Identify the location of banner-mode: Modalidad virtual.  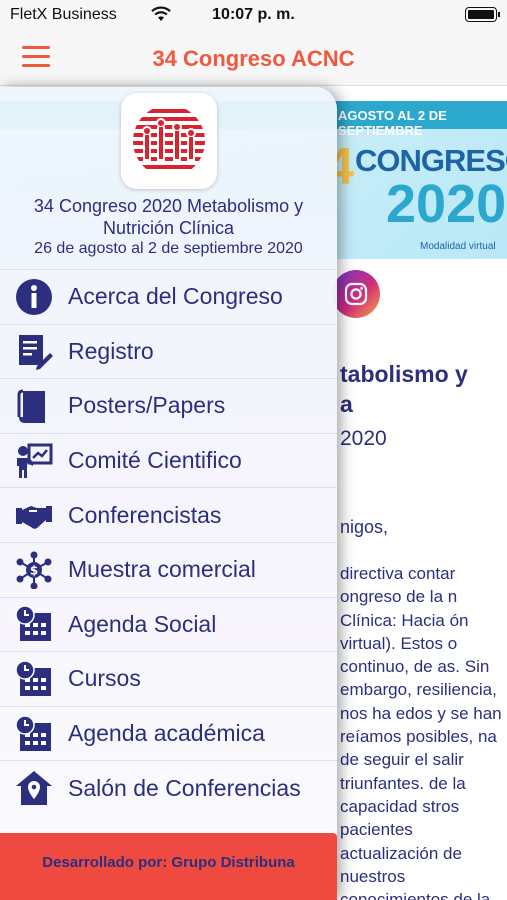
(458, 246).